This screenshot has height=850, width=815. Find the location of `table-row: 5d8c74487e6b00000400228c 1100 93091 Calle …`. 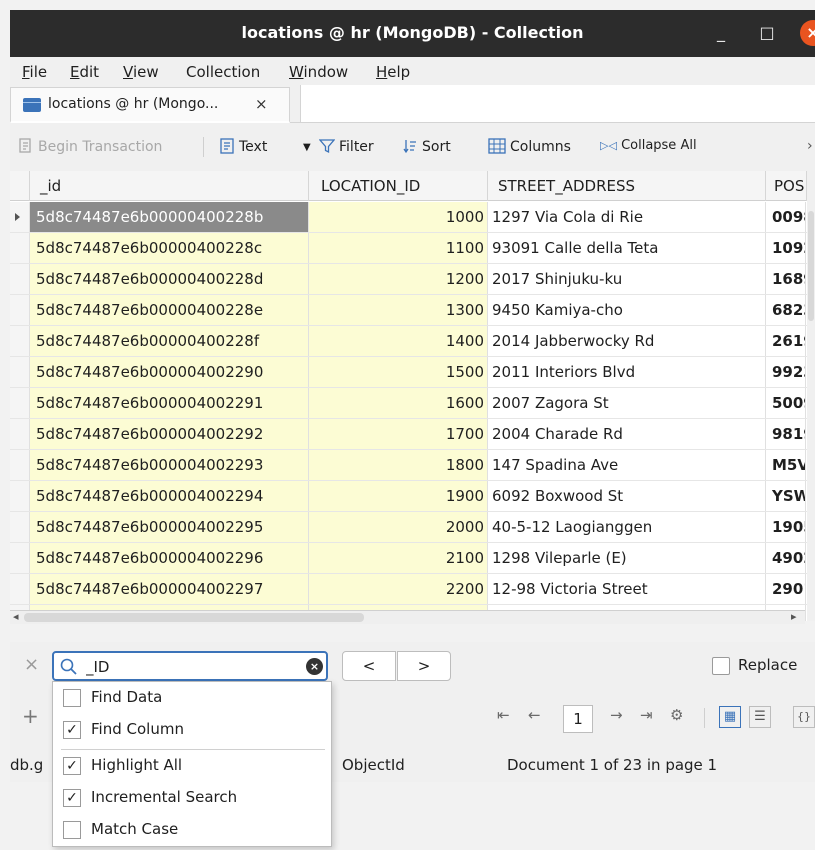

table-row: 5d8c74487e6b00000400228c 1100 93091 Calle … is located at coordinates (412, 248).